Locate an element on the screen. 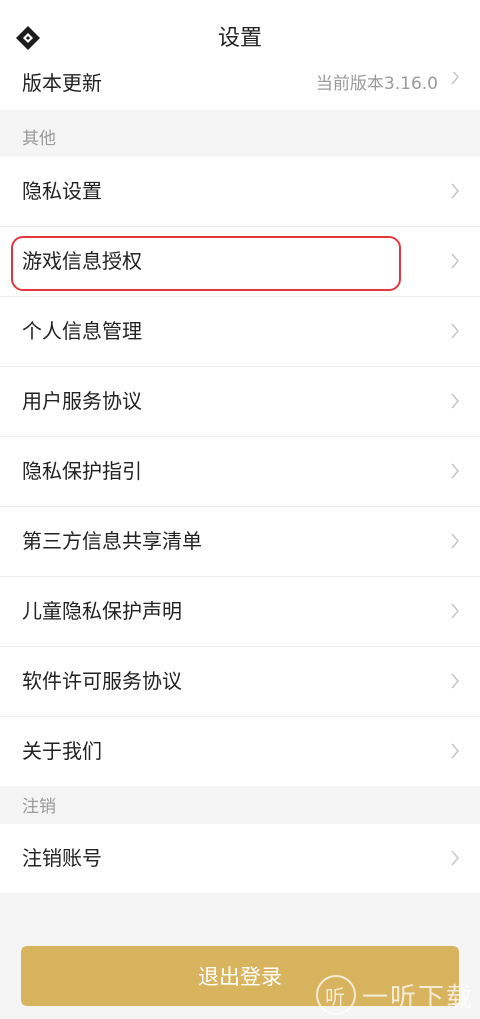  list-item-label: 关于我们 is located at coordinates (62, 751).